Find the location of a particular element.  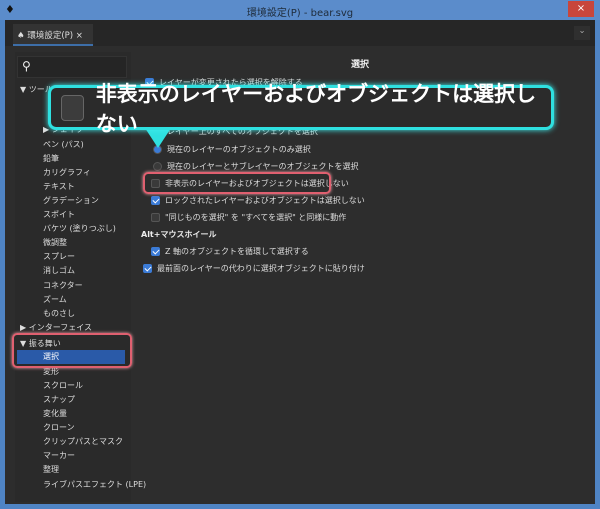

tree-item: 変化量 is located at coordinates (55, 413).